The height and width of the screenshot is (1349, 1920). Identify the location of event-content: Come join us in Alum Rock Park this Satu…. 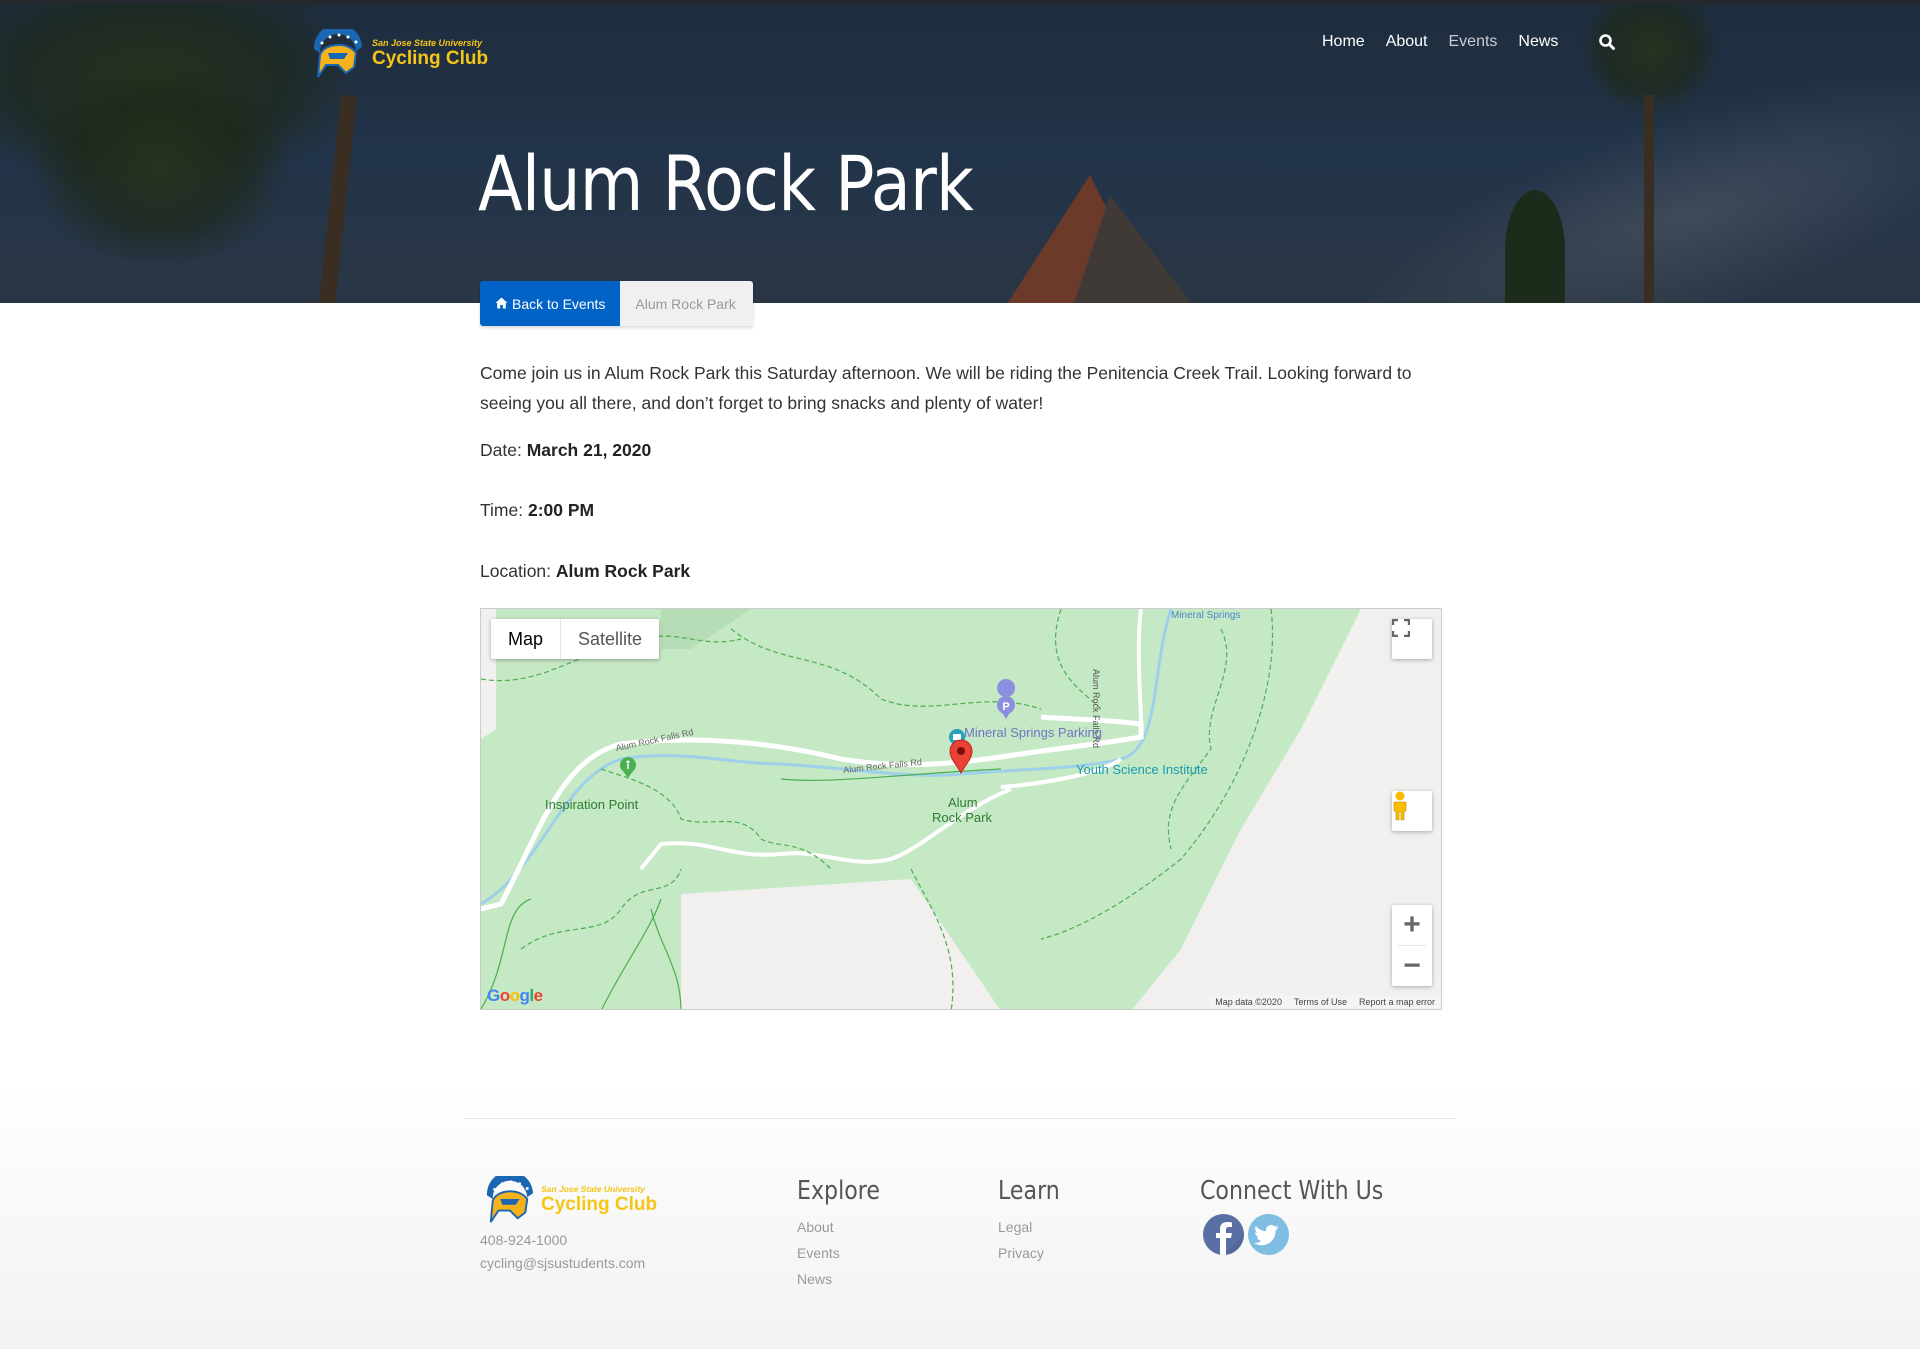
(962, 469).